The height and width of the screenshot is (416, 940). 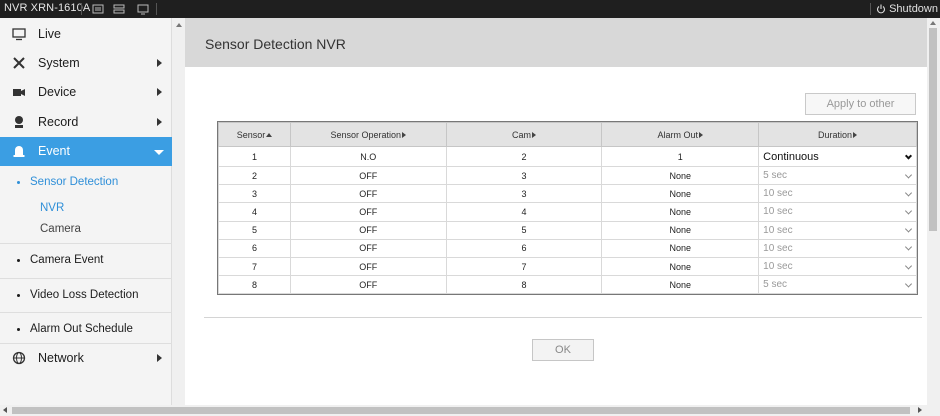 I want to click on column-header-cam: Cam, so click(x=524, y=134).